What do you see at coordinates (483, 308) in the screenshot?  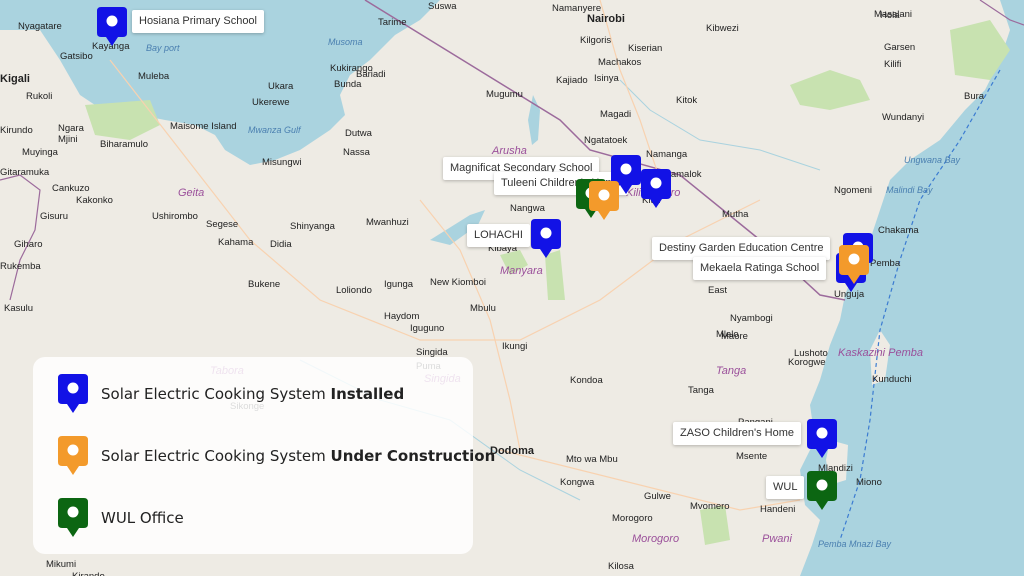 I see `place-label: Mbulu` at bounding box center [483, 308].